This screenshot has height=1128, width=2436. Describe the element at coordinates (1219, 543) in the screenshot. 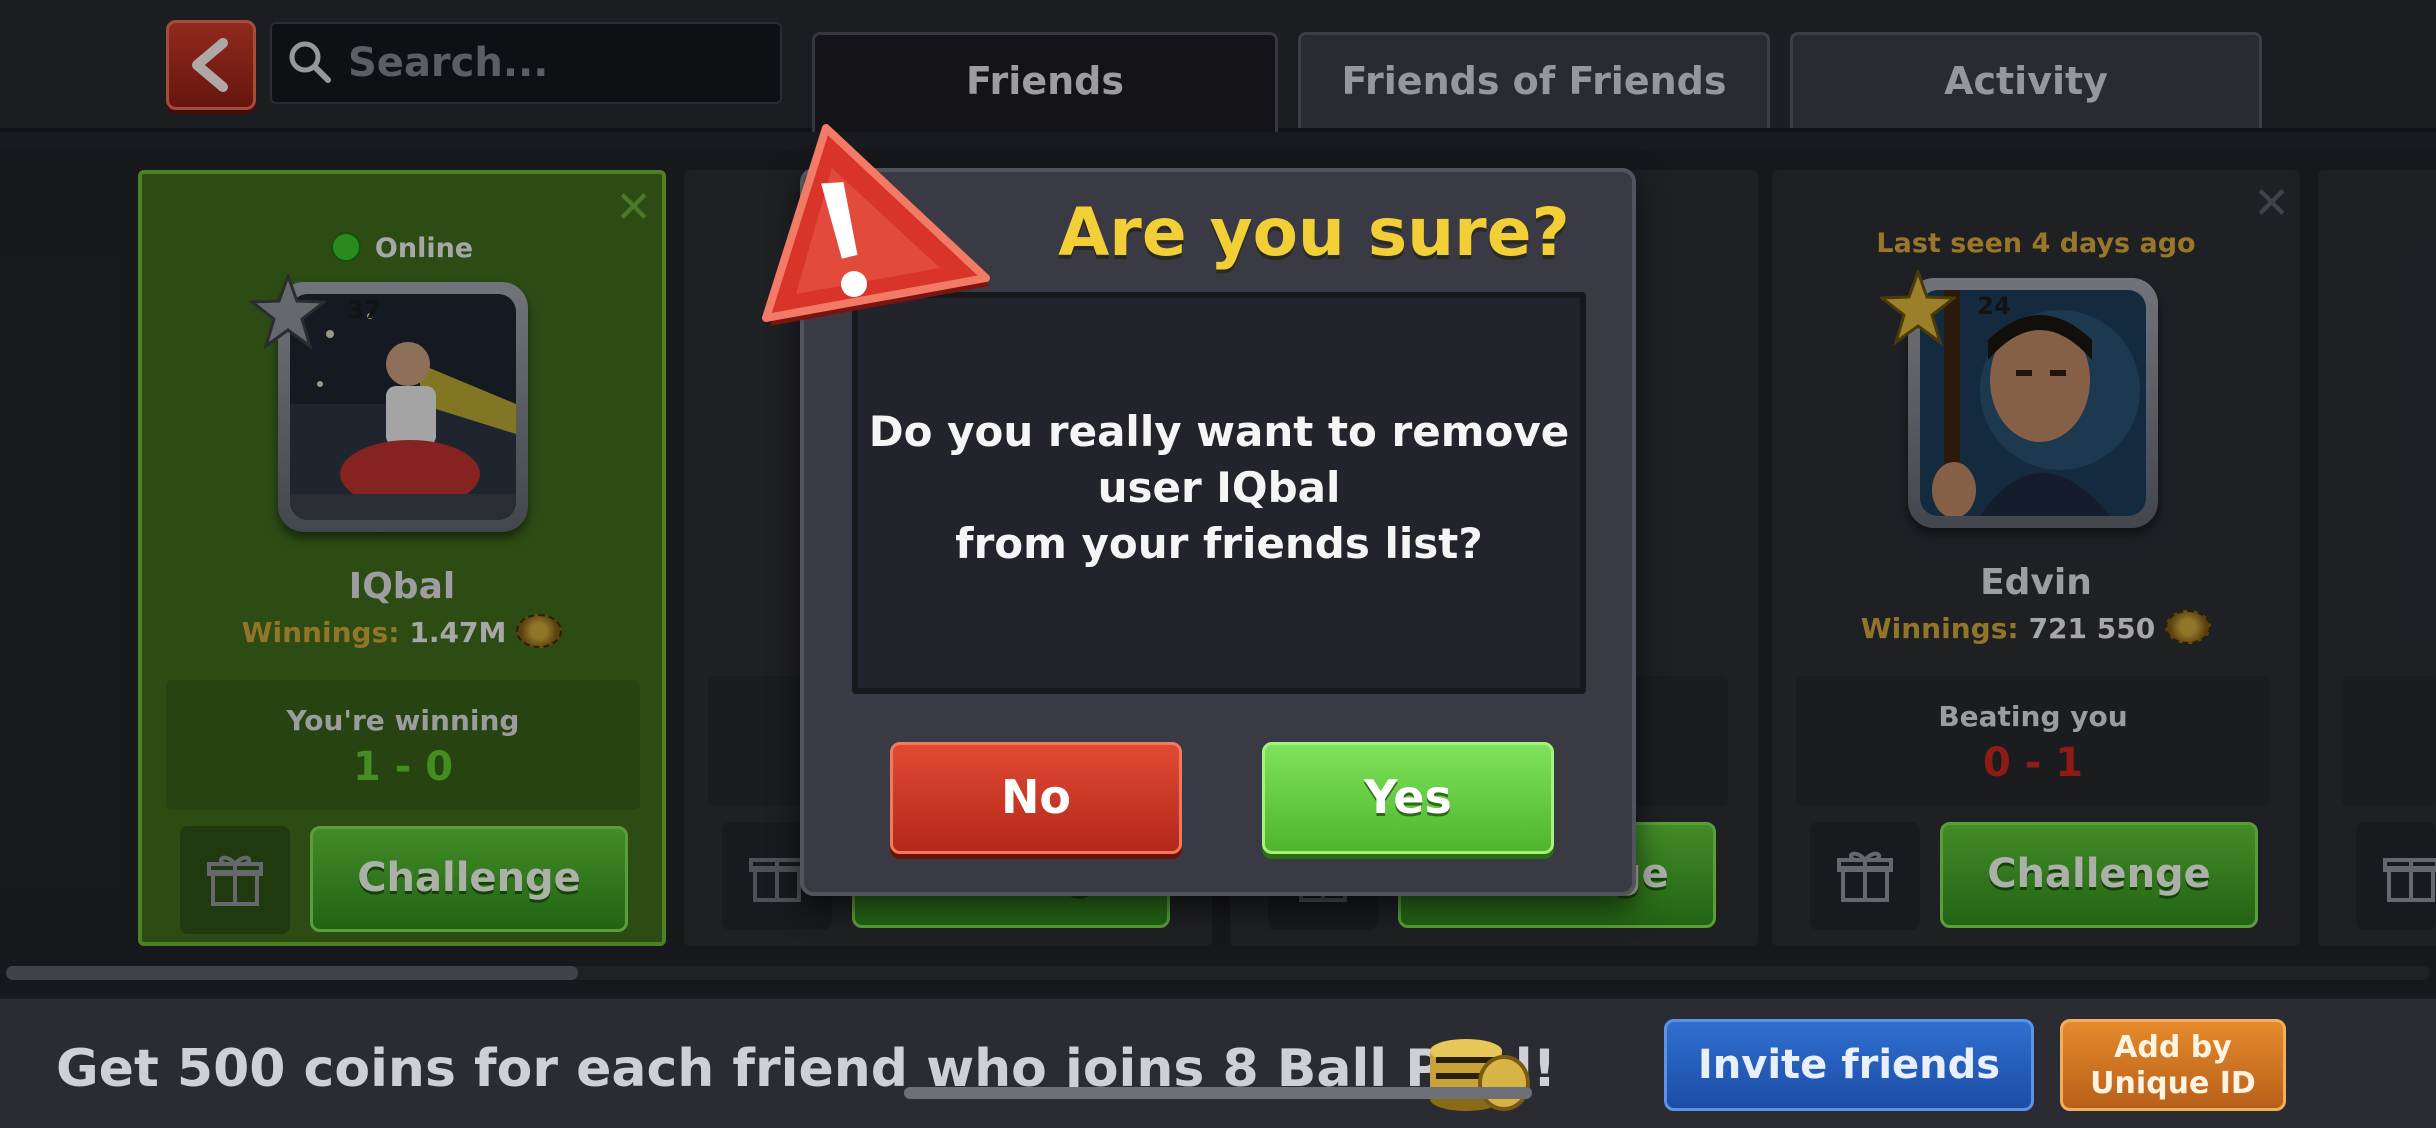

I see `dialog-message-line: from your friends list?` at that location.